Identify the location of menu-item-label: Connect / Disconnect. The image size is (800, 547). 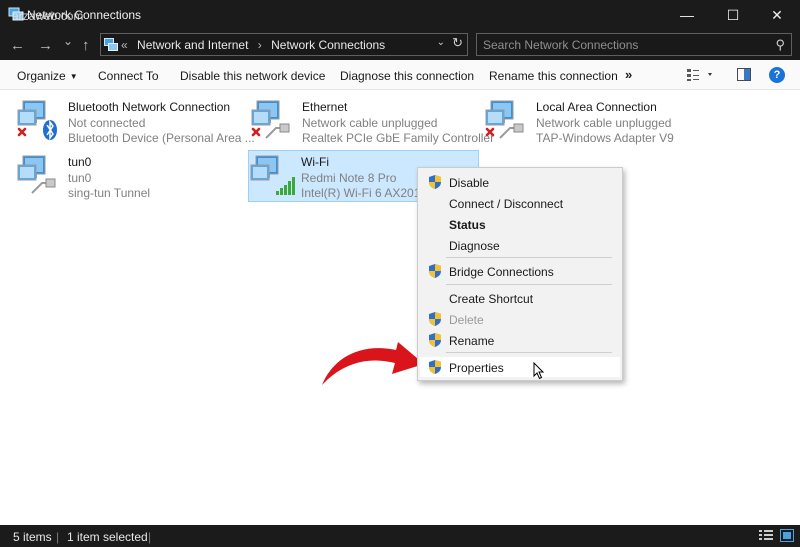
(506, 204).